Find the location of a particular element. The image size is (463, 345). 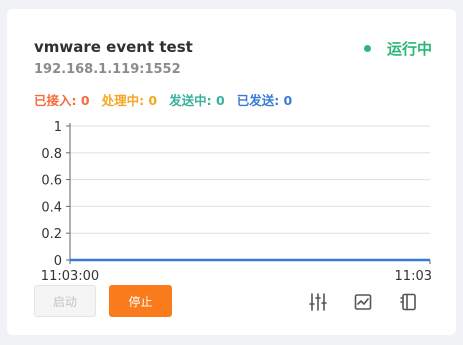

counter-received: 已接入: 0 is located at coordinates (62, 99).